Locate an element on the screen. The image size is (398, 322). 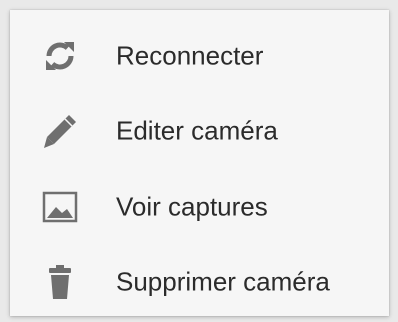
menu-item-label: Supprimer caméra is located at coordinates (223, 281).